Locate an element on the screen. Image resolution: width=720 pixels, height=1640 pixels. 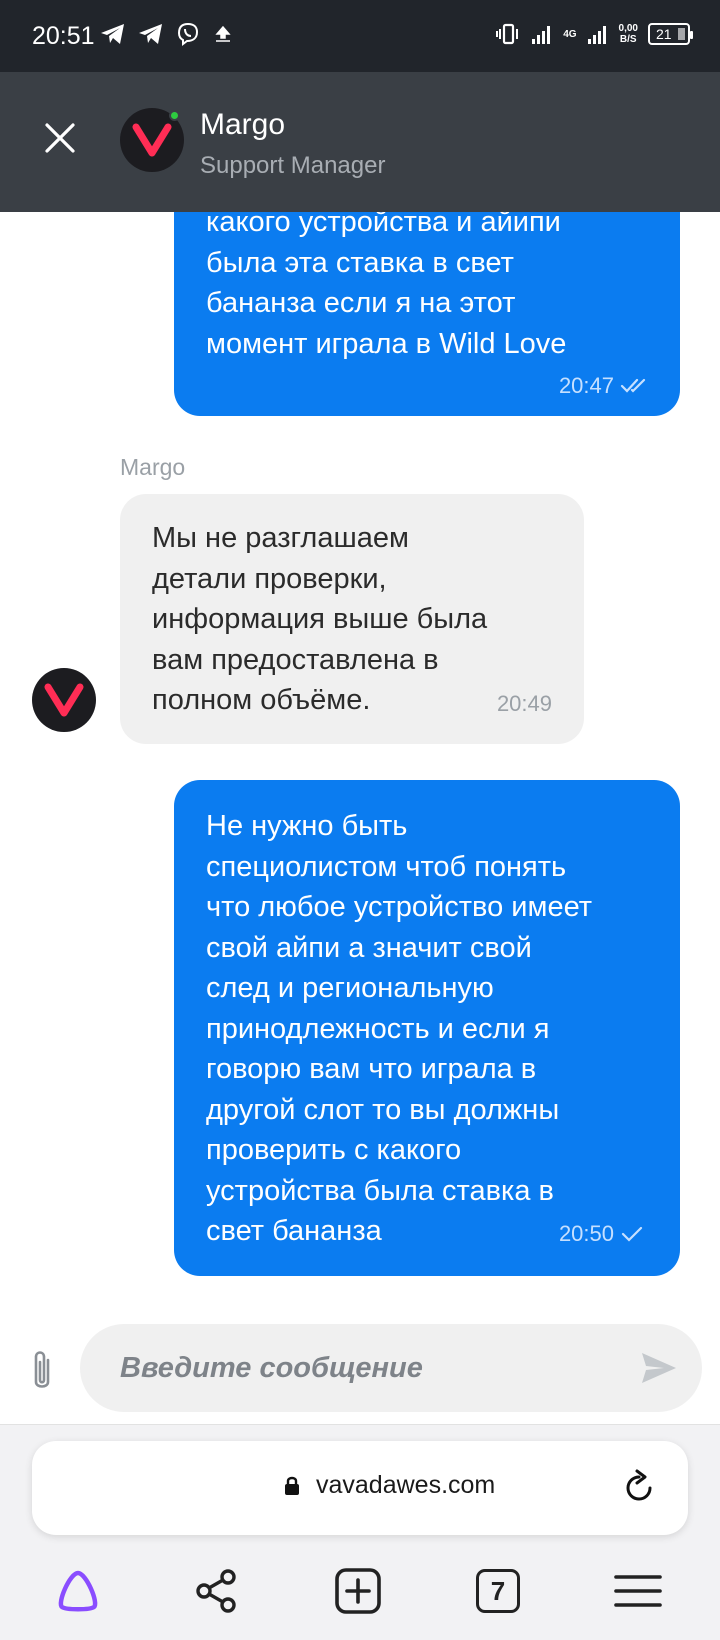
alice-assistant-icon is located at coordinates (78, 1591).